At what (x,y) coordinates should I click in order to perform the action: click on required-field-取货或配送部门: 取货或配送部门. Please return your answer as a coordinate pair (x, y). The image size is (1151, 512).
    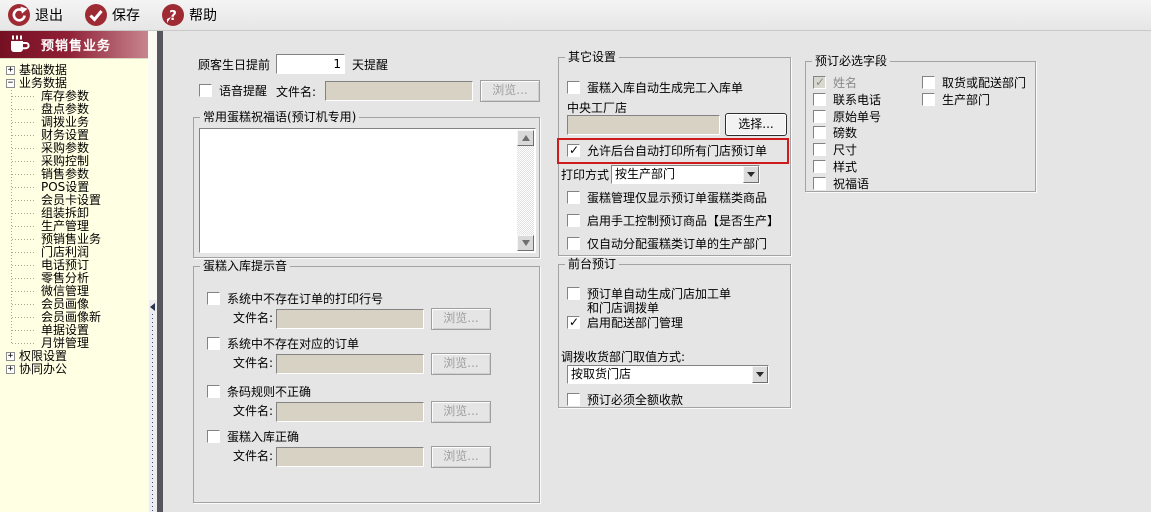
    Looking at the image, I should click on (974, 83).